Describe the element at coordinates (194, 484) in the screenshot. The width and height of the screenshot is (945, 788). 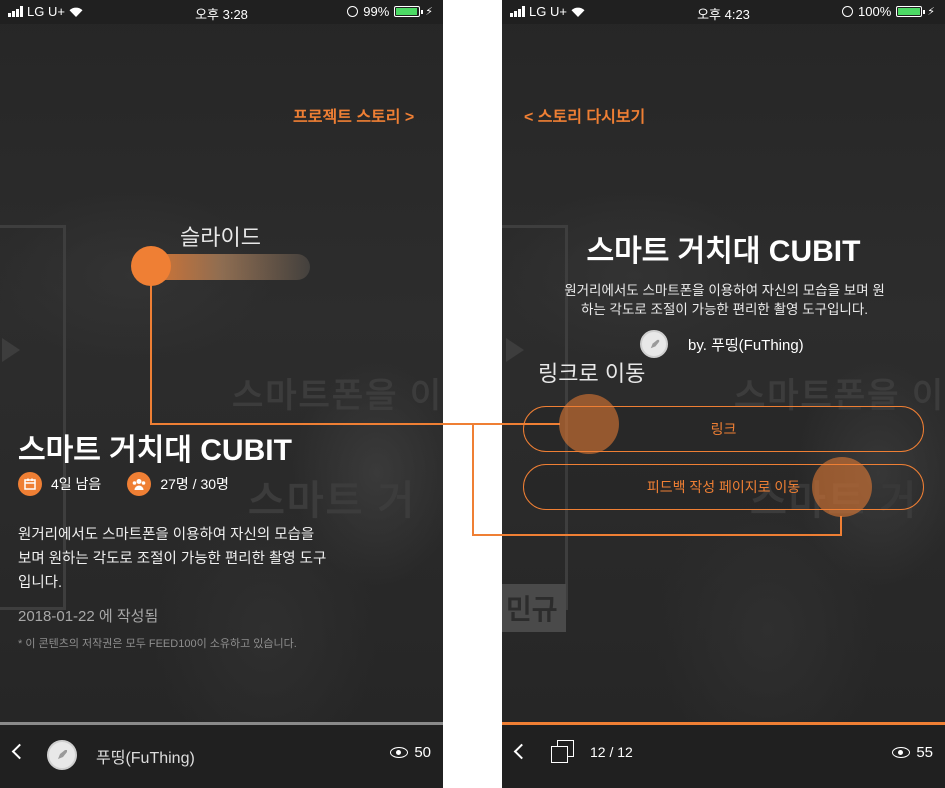
I see `participant-count: 27명 / 30명` at that location.